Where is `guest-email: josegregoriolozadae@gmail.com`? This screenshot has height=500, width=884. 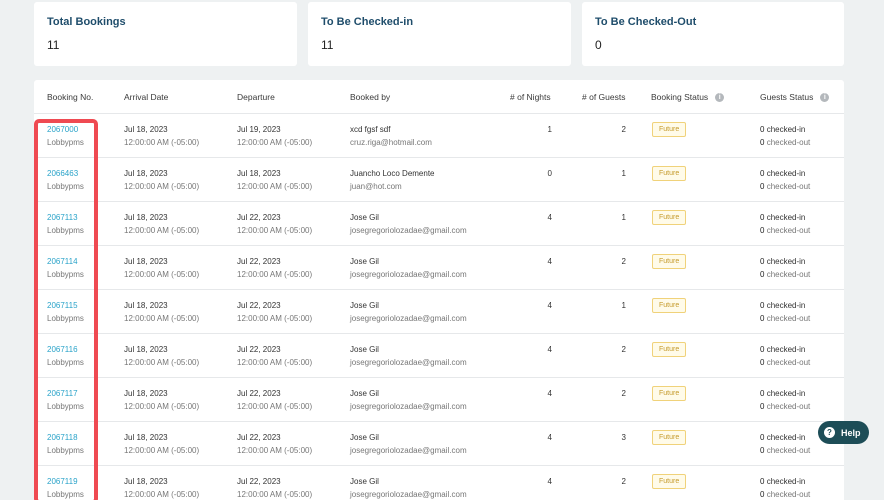
guest-email: josegregoriolozadae@gmail.com is located at coordinates (408, 318).